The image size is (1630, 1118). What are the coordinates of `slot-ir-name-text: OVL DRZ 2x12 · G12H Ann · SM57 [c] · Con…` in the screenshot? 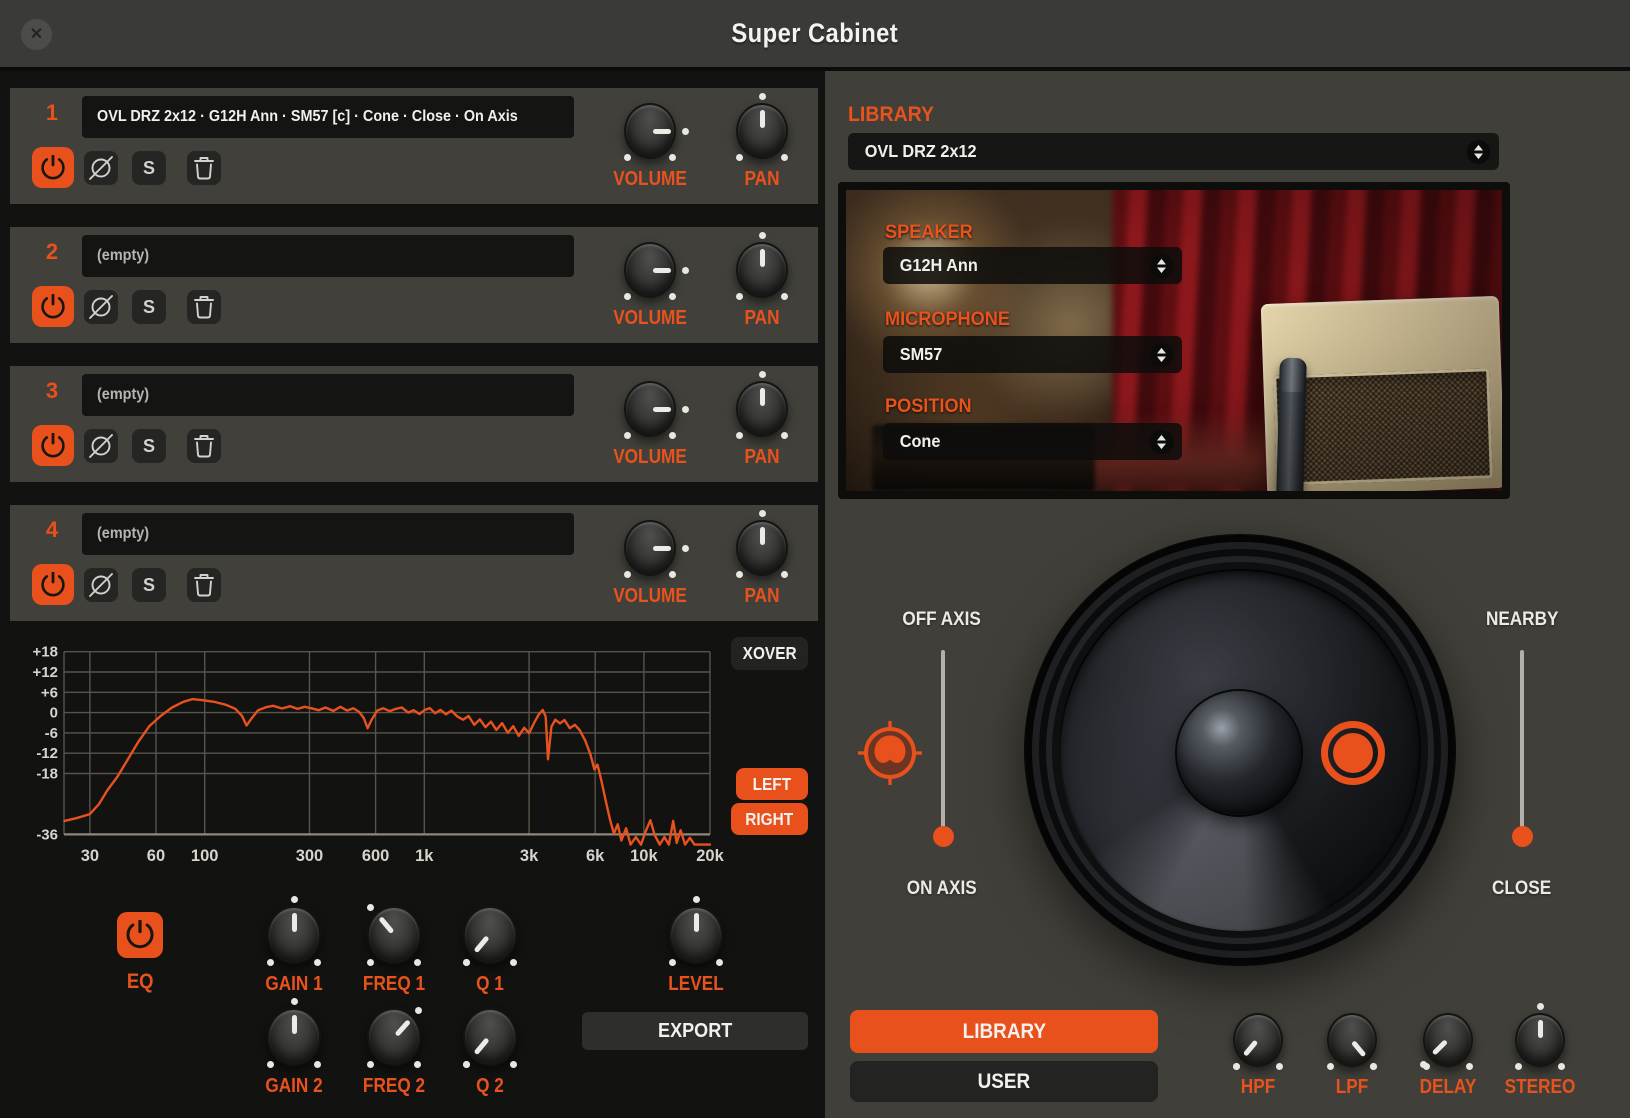 It's located at (307, 116).